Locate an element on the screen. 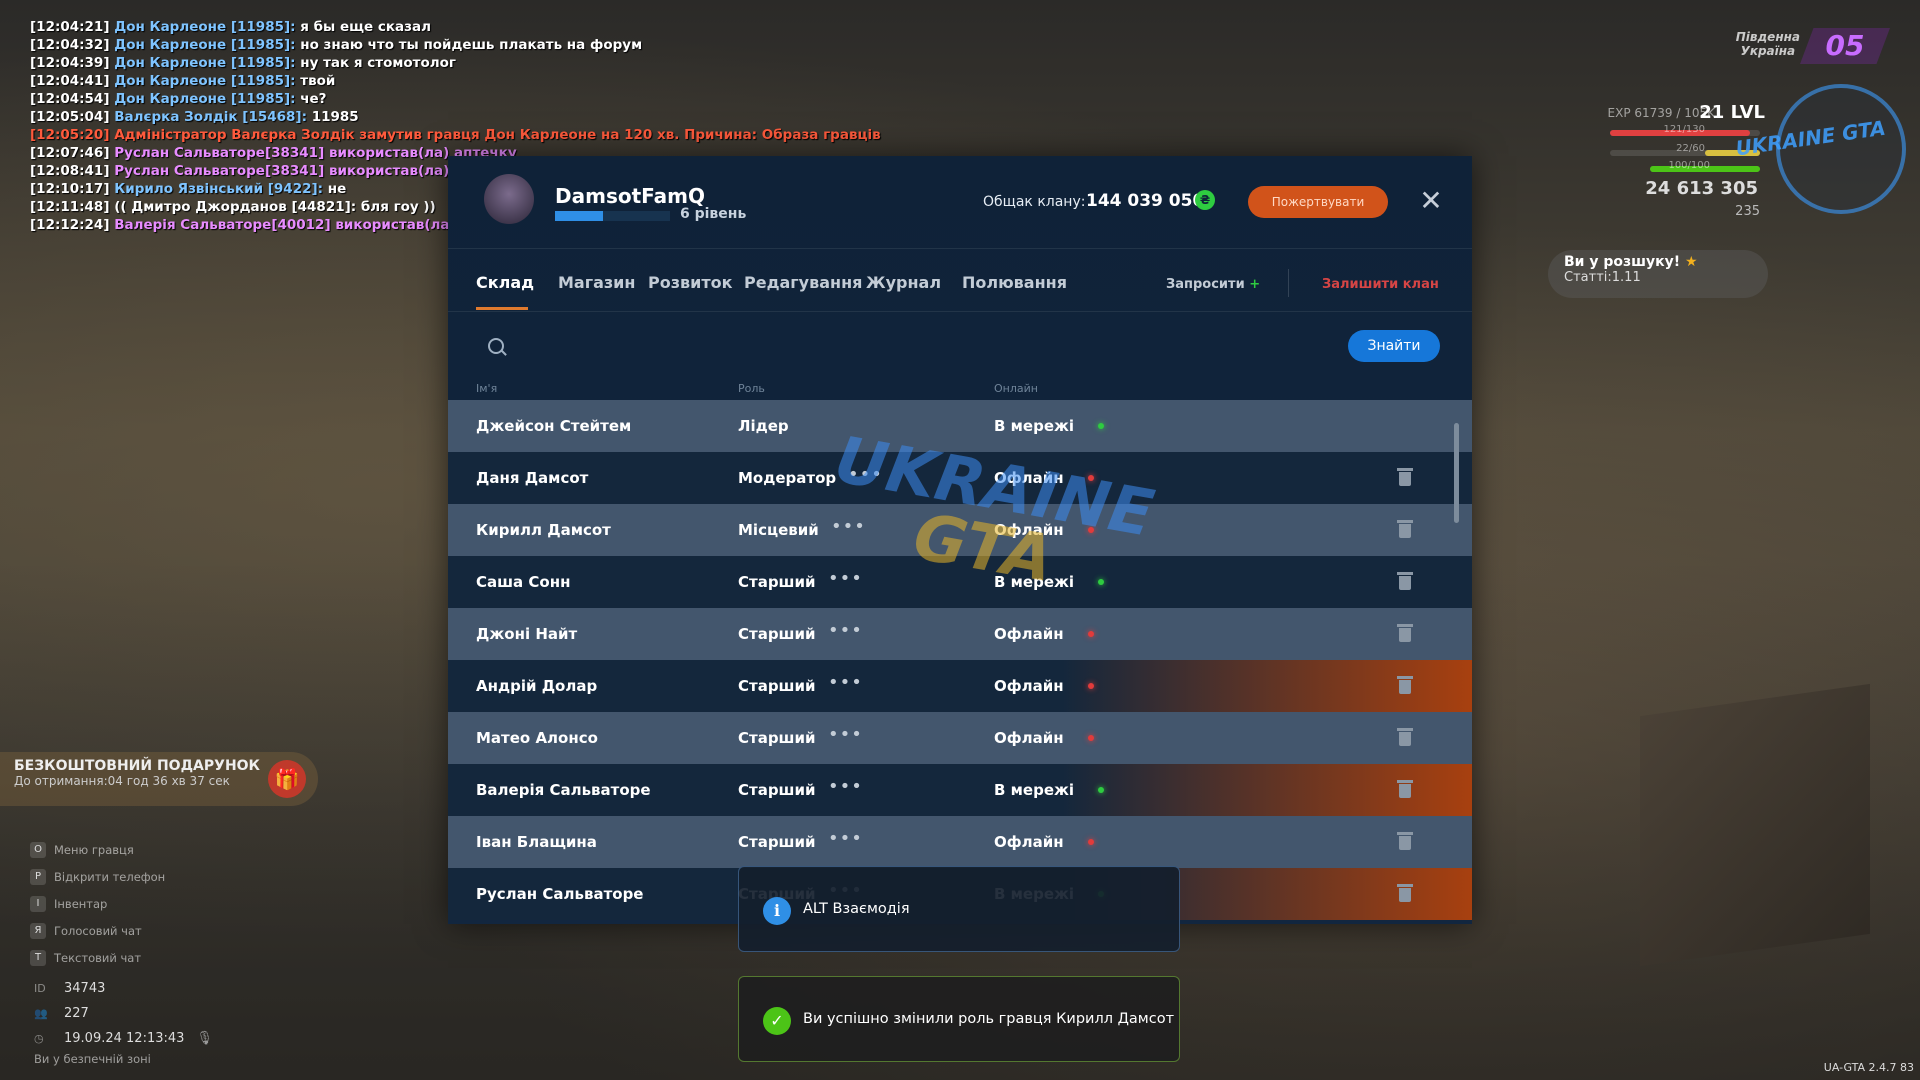  member-search-input is located at coordinates (838, 346).